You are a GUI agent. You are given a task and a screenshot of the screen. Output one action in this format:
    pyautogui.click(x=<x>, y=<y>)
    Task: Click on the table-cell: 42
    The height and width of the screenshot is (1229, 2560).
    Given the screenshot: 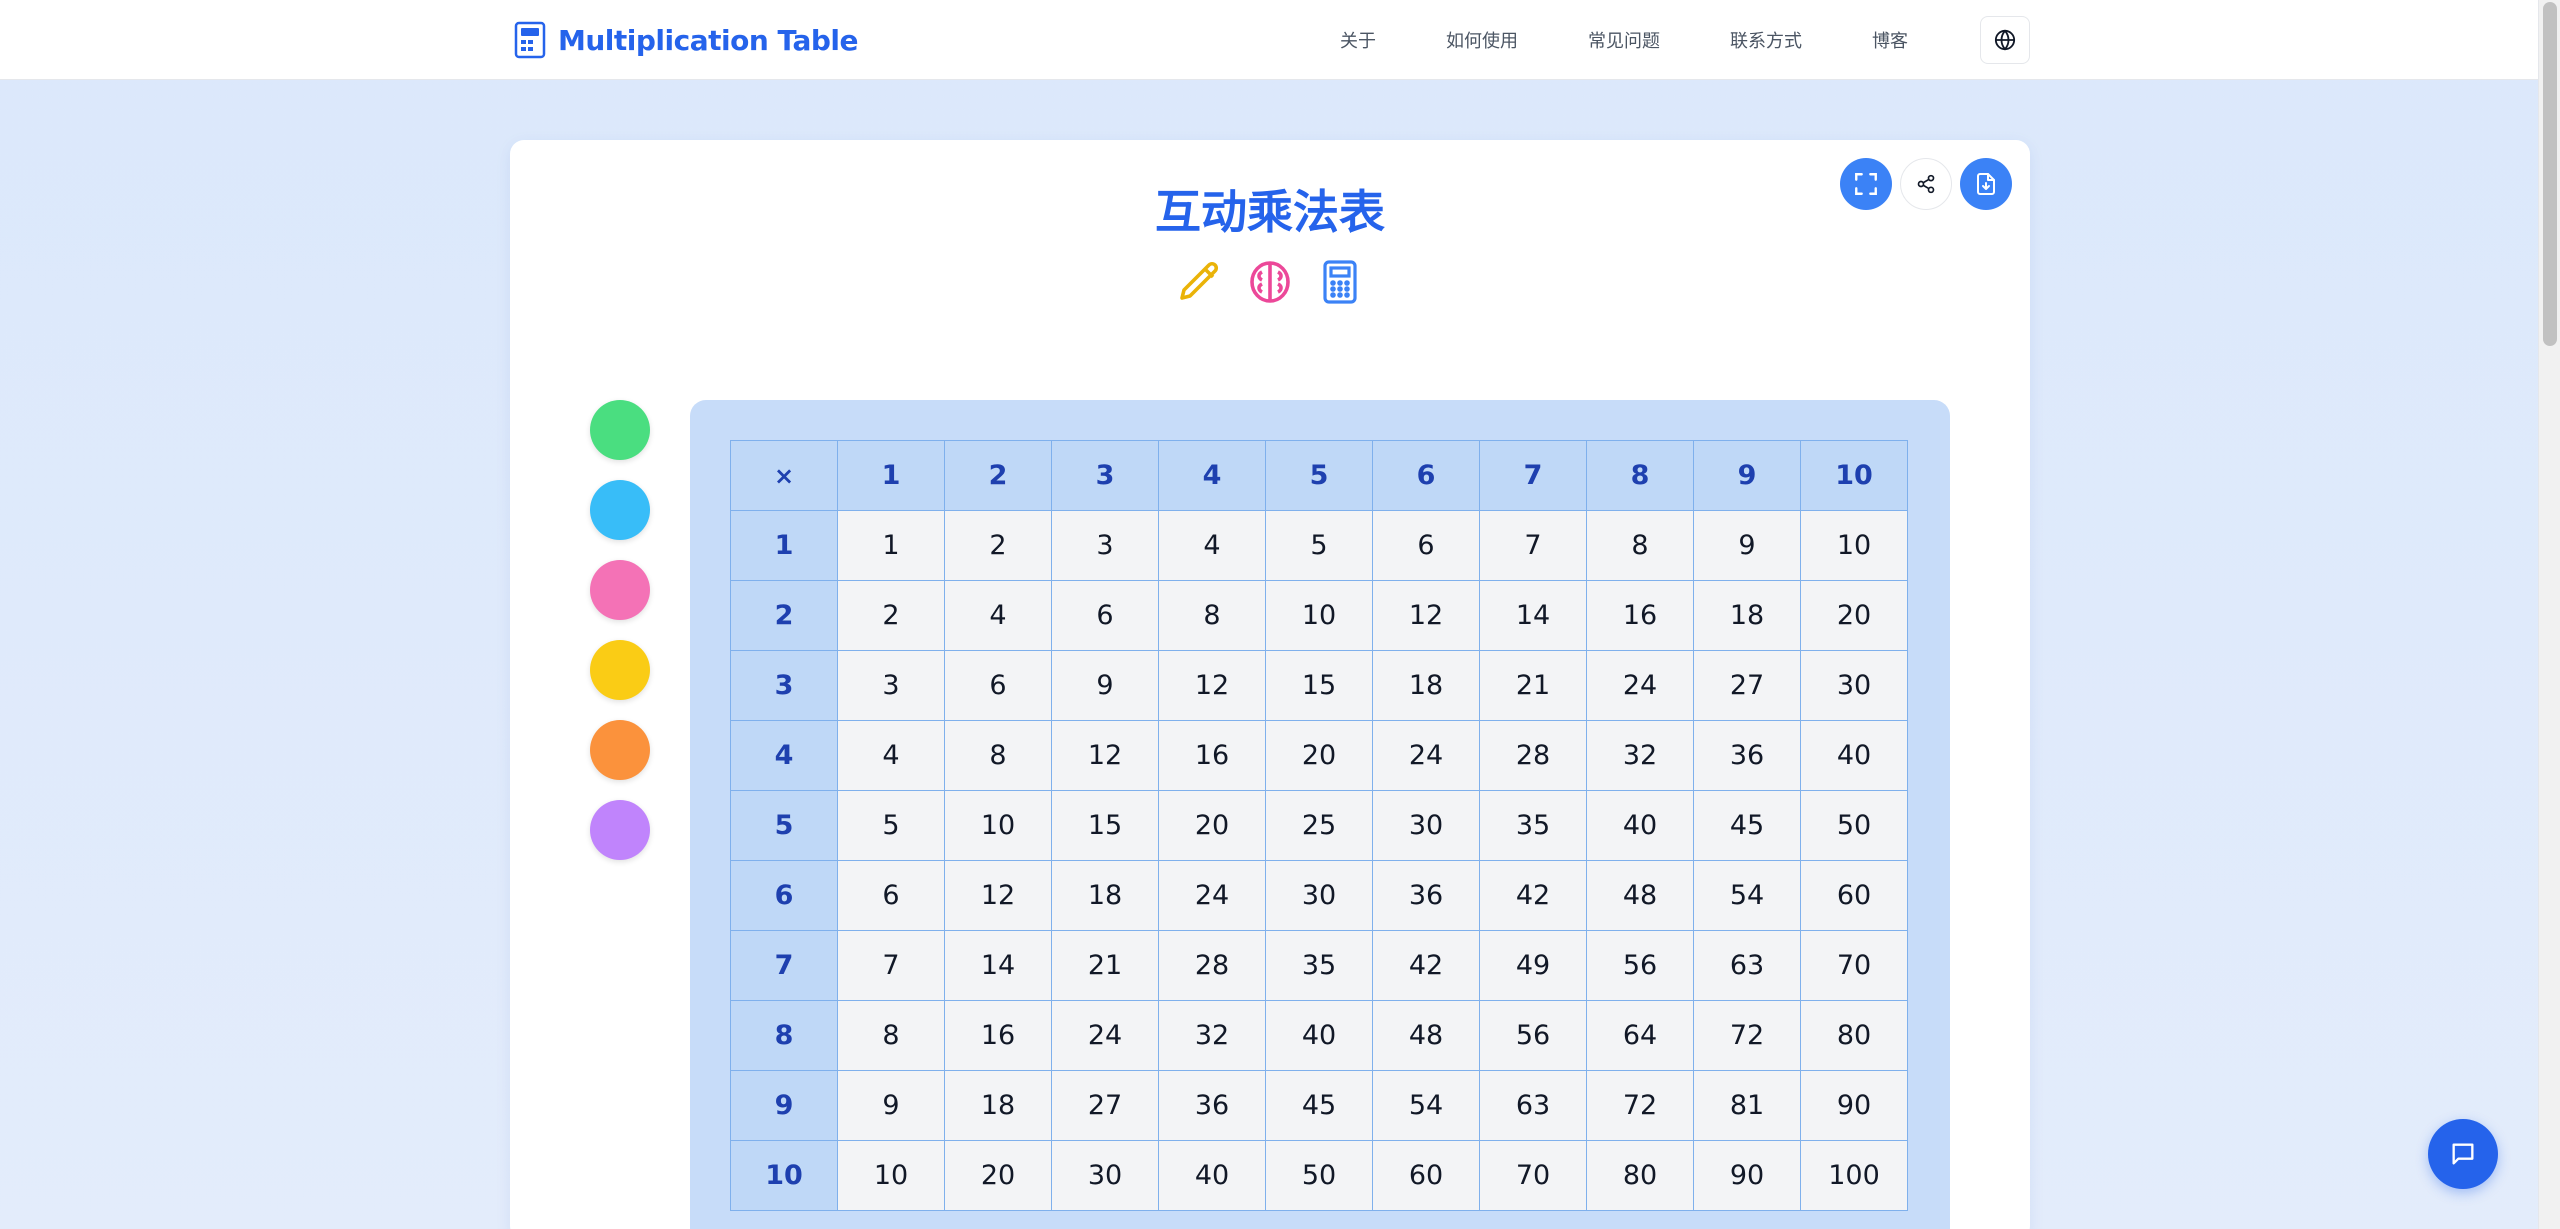 What is the action you would take?
    pyautogui.click(x=1533, y=895)
    